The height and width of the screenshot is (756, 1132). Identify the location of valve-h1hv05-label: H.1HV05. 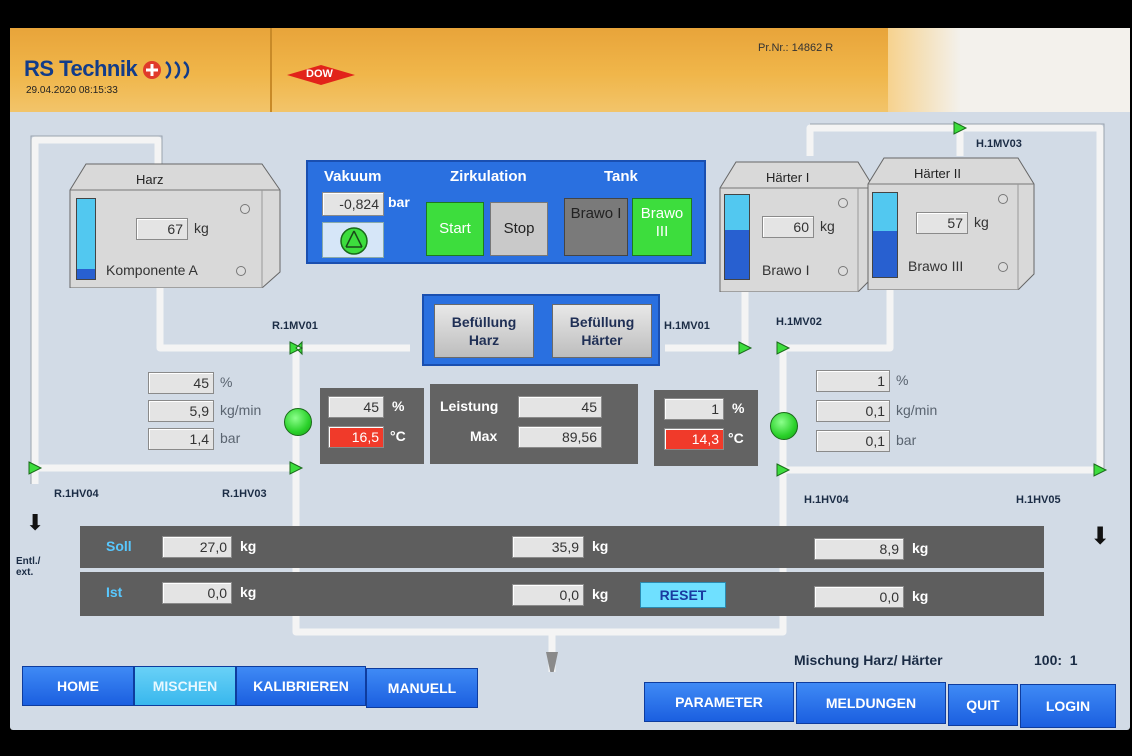
(1038, 500).